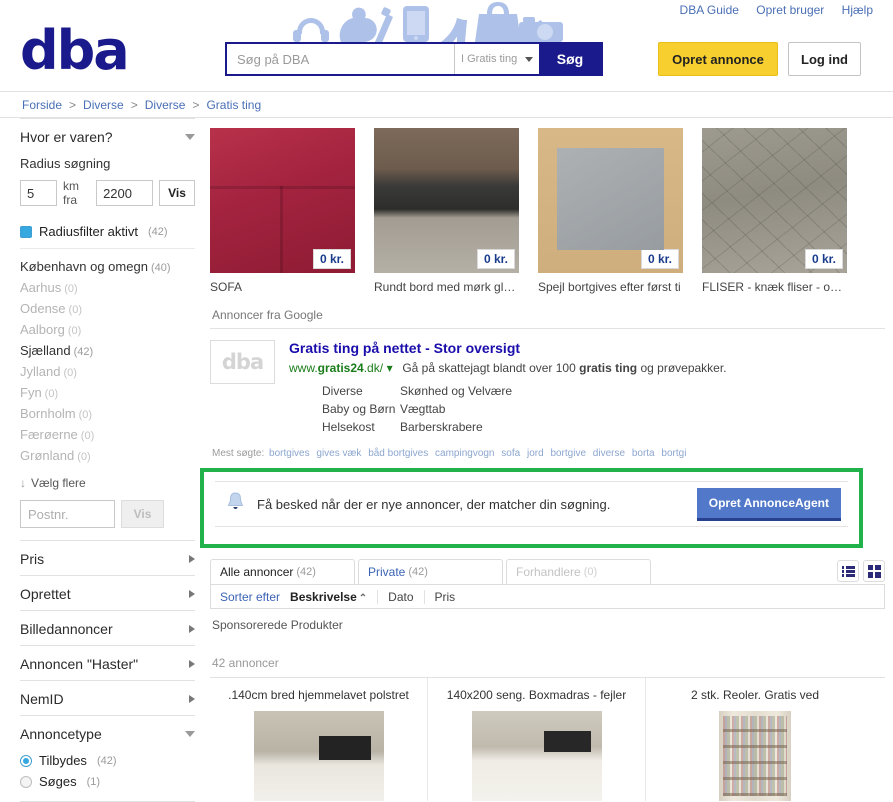 Image resolution: width=893 pixels, height=802 pixels. I want to click on search-button: Søg, so click(570, 59).